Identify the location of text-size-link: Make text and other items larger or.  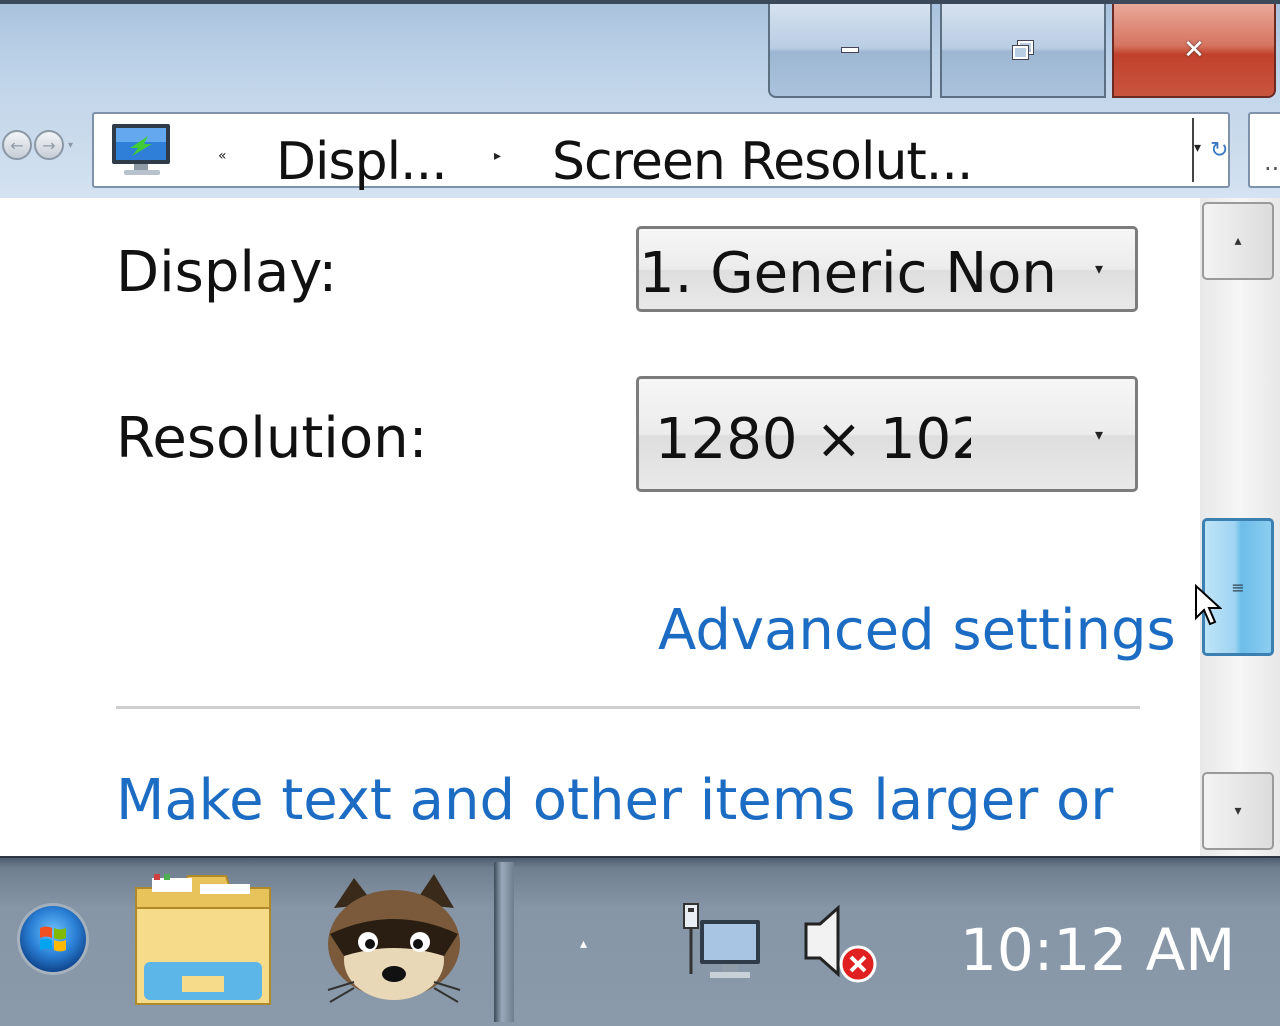
(614, 800).